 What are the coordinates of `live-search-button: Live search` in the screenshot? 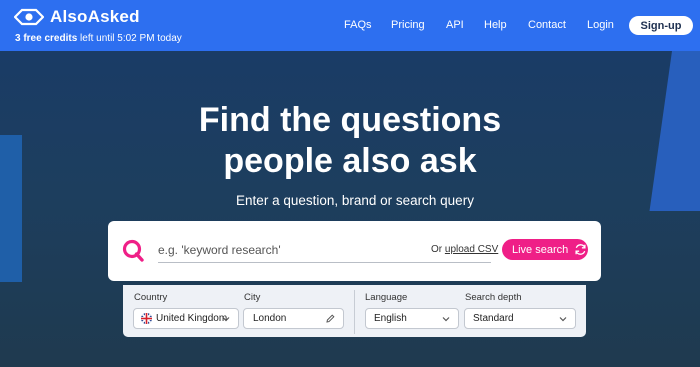 It's located at (545, 249).